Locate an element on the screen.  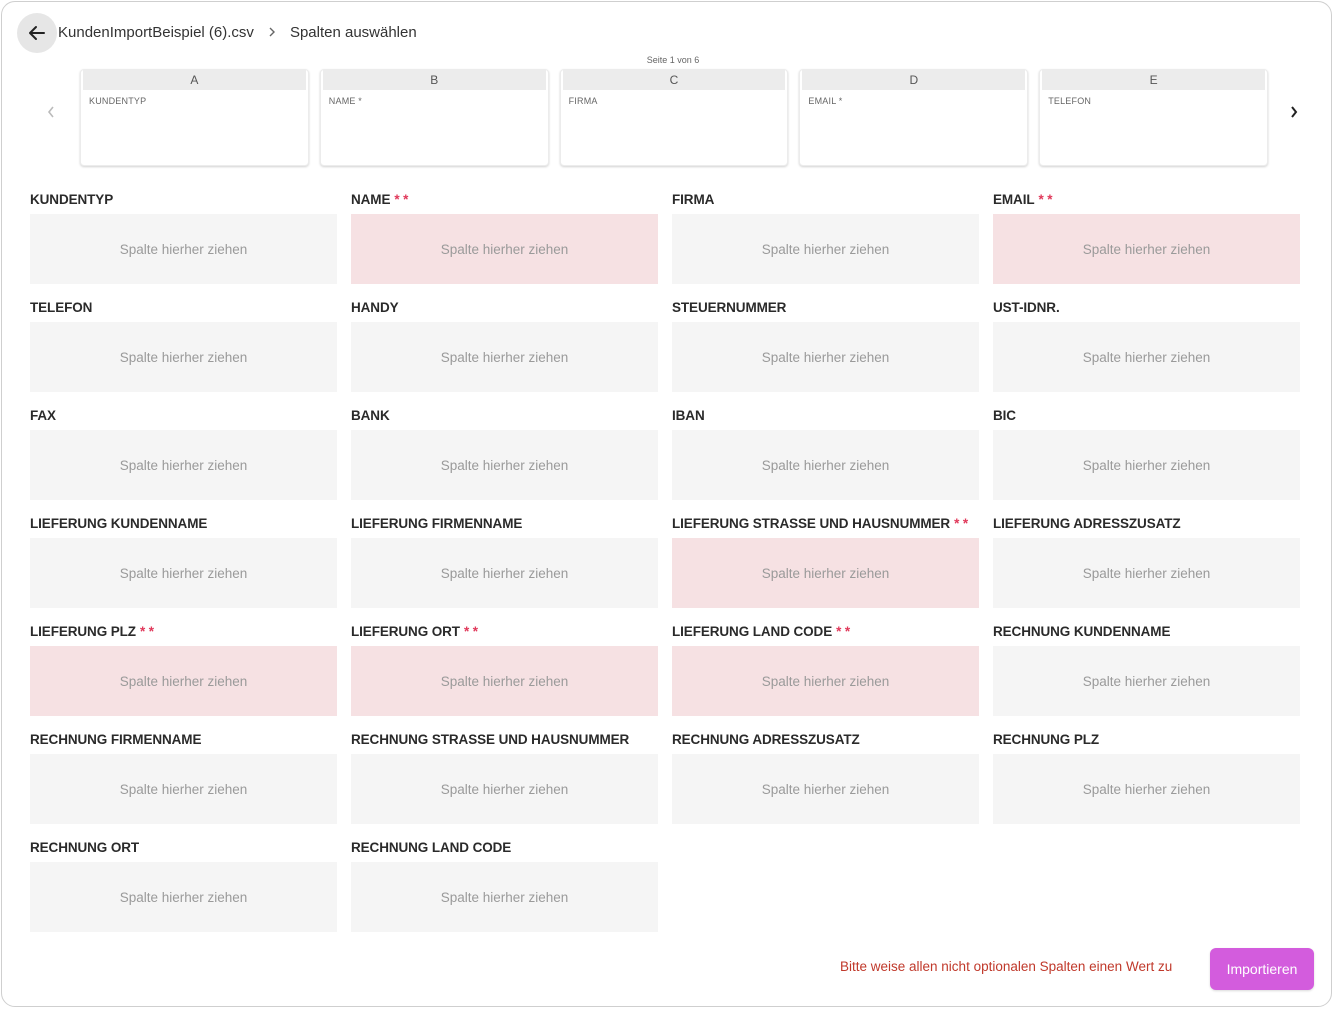
mapping-slot-label: LIEFERUNG LAND CODE * * is located at coordinates (825, 634).